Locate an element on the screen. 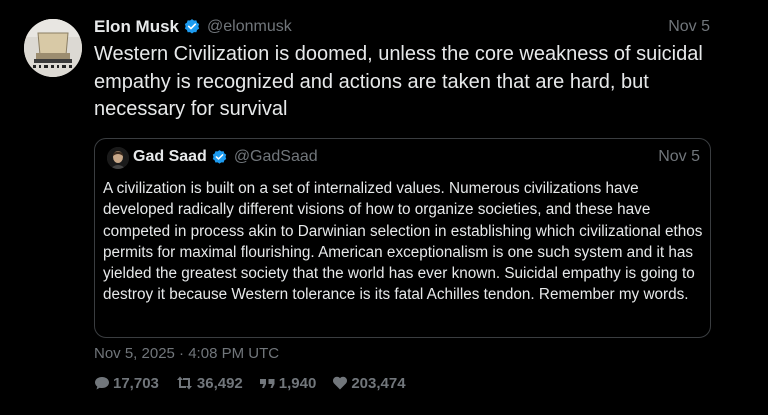 This screenshot has width=768, height=415. tweet-stats: 17,703 36,492 1,940 203,474 is located at coordinates (258, 383).